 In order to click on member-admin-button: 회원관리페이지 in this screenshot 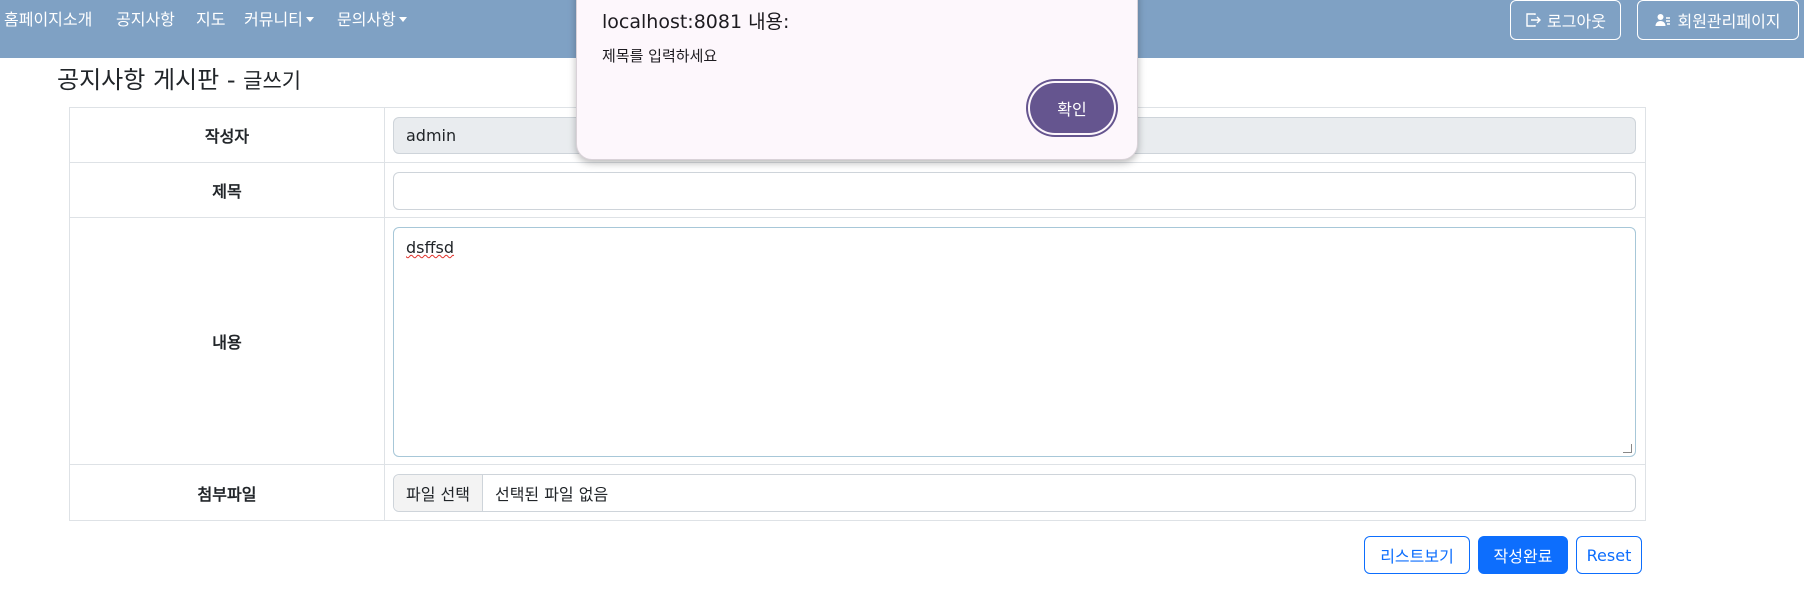, I will do `click(1718, 20)`.